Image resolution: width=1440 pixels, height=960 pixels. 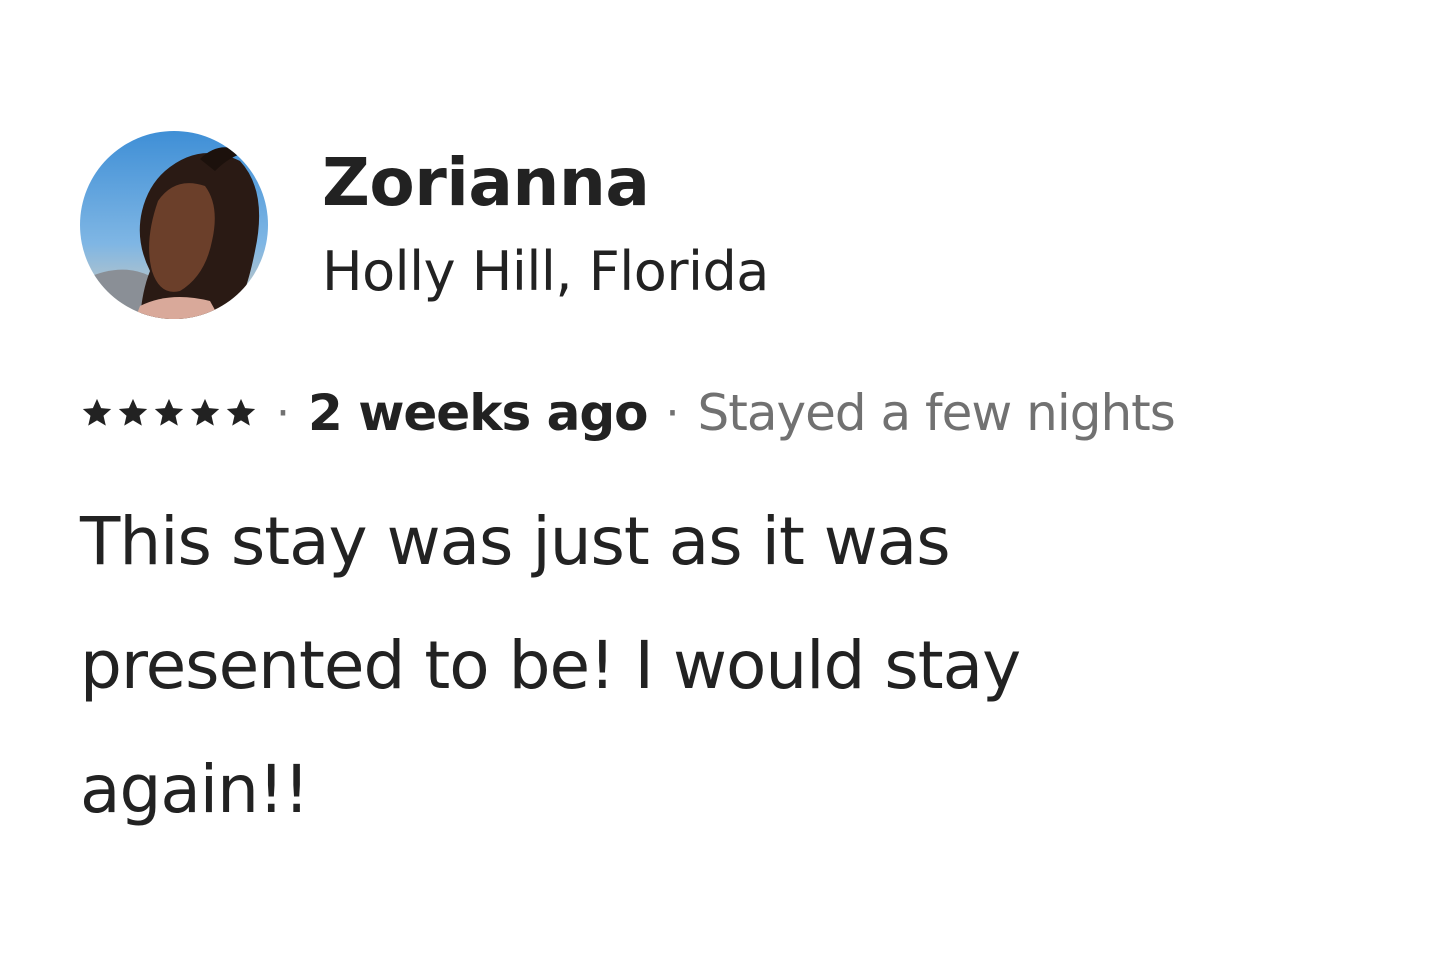 I want to click on reviewer-avatar, so click(x=174, y=225).